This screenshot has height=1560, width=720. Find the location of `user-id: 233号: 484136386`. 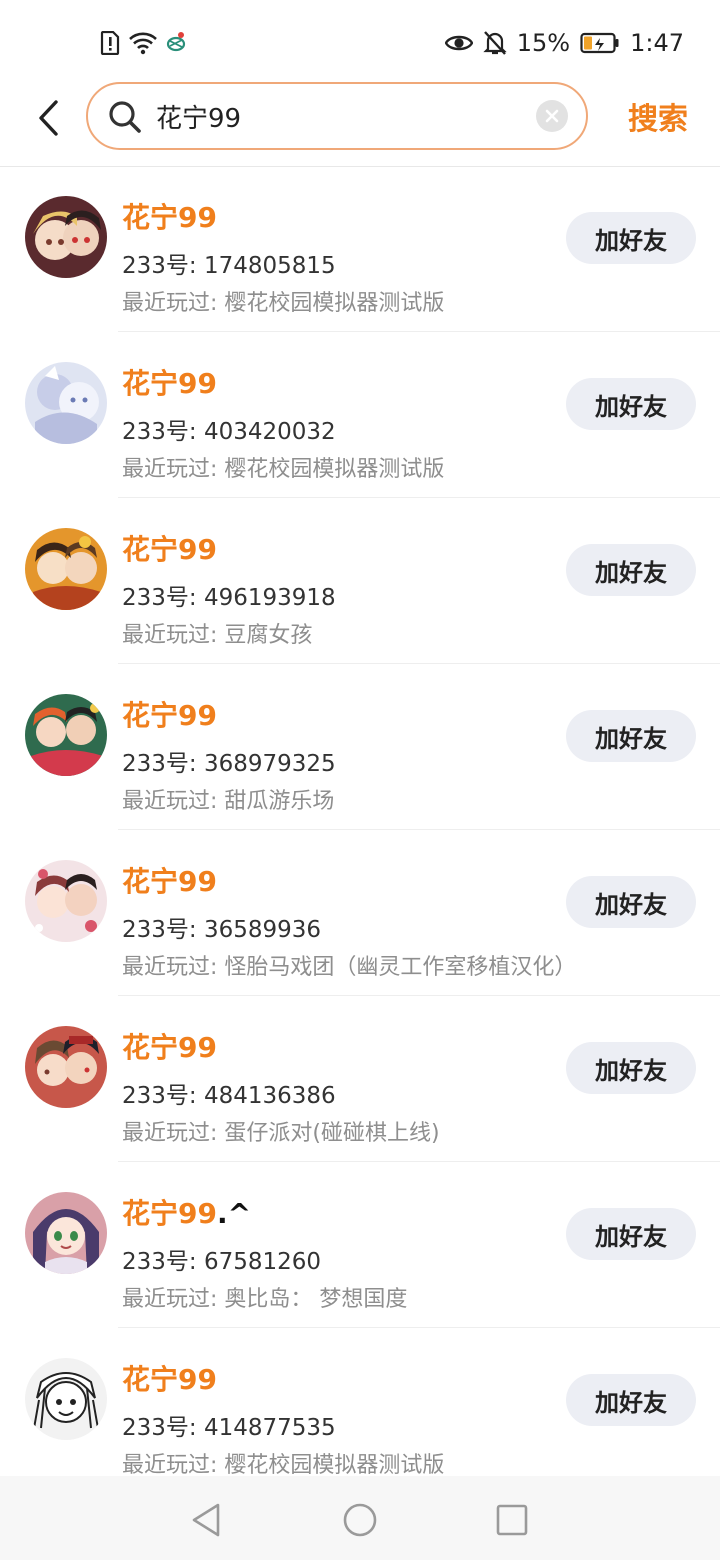

user-id: 233号: 484136386 is located at coordinates (229, 1096).